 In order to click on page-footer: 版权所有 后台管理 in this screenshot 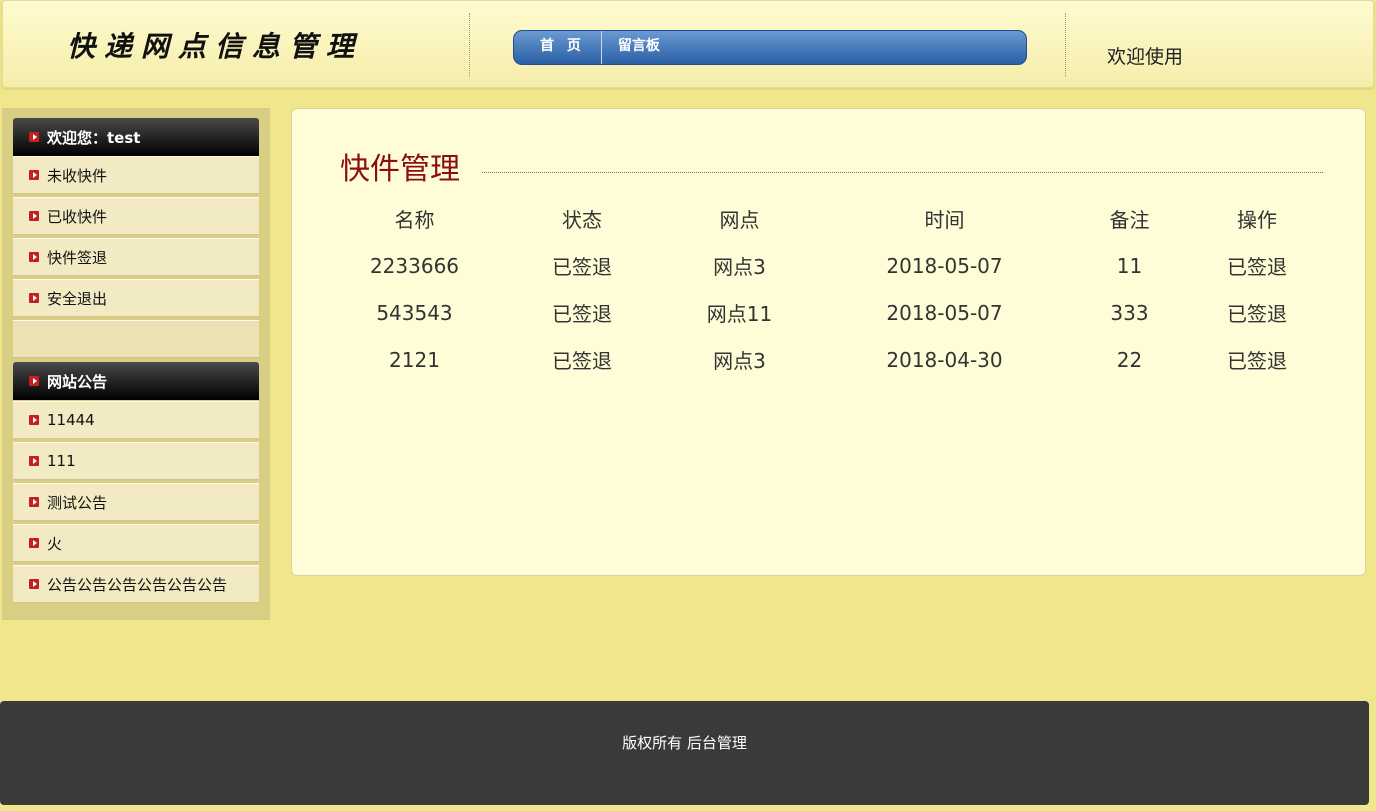, I will do `click(684, 753)`.